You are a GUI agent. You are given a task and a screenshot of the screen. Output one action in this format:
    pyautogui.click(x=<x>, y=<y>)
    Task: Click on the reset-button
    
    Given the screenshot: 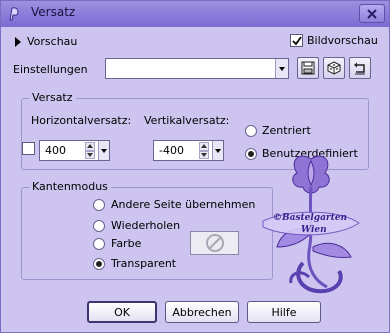 What is the action you would take?
    pyautogui.click(x=360, y=68)
    